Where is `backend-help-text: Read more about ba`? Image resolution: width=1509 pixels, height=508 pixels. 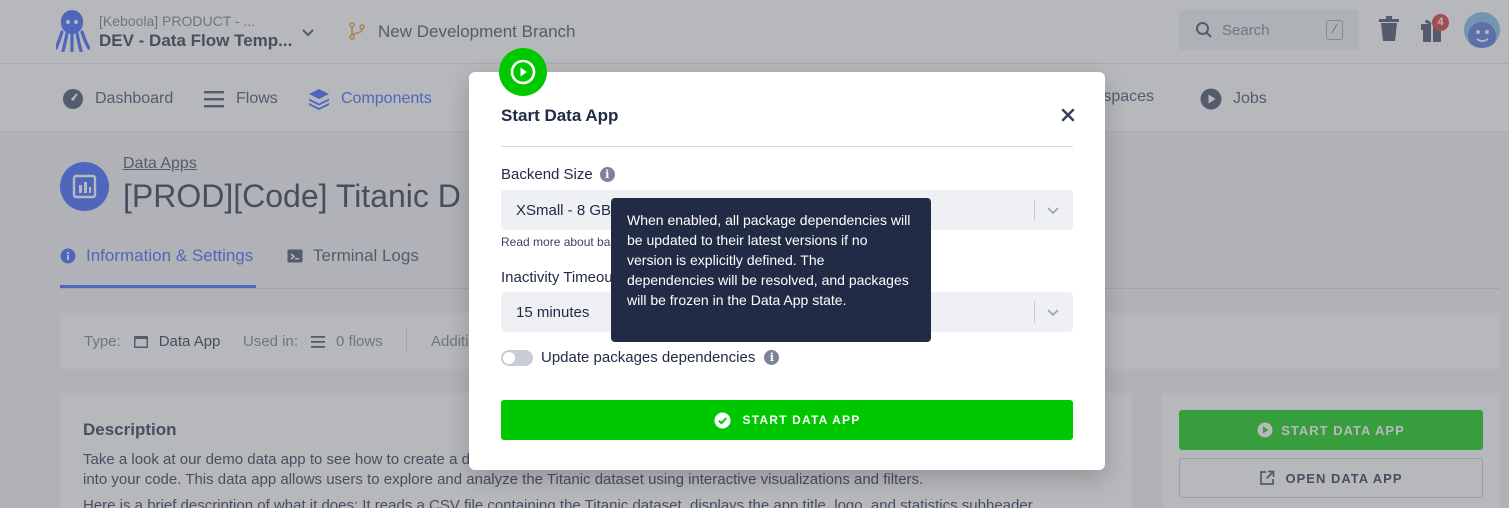
backend-help-text: Read more about ba is located at coordinates (555, 242).